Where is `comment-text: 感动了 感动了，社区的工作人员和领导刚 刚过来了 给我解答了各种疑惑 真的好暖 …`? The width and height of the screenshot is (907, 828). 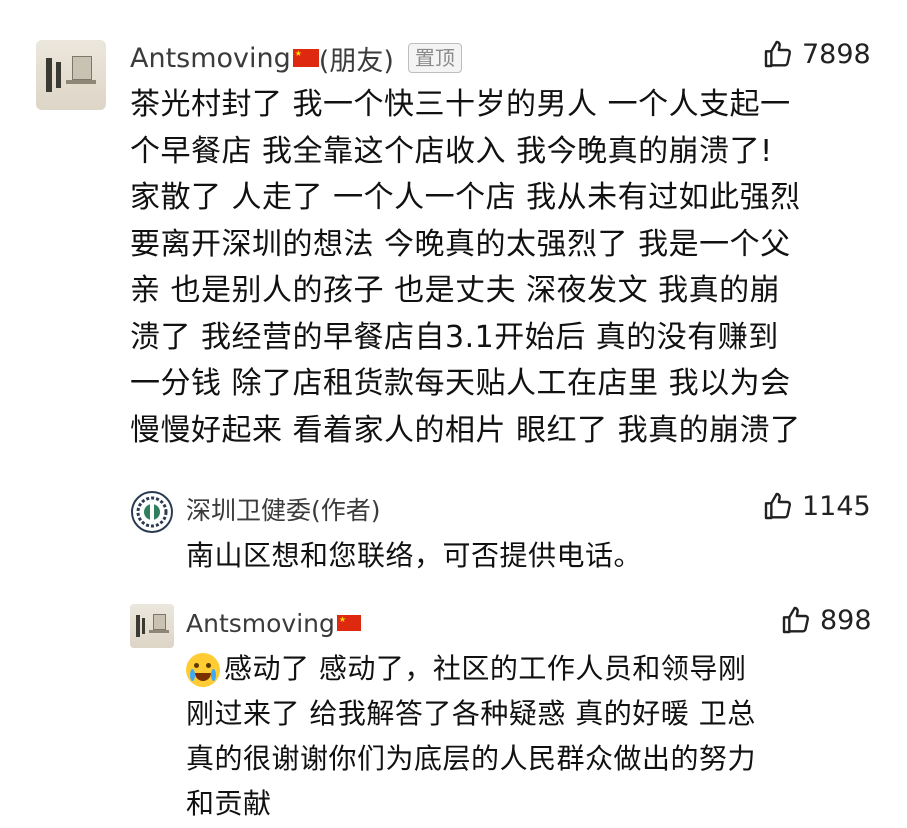 comment-text: 感动了 感动了，社区的工作人员和领导刚 刚过来了 给我解答了各种疑惑 真的好暖 … is located at coordinates (471, 736).